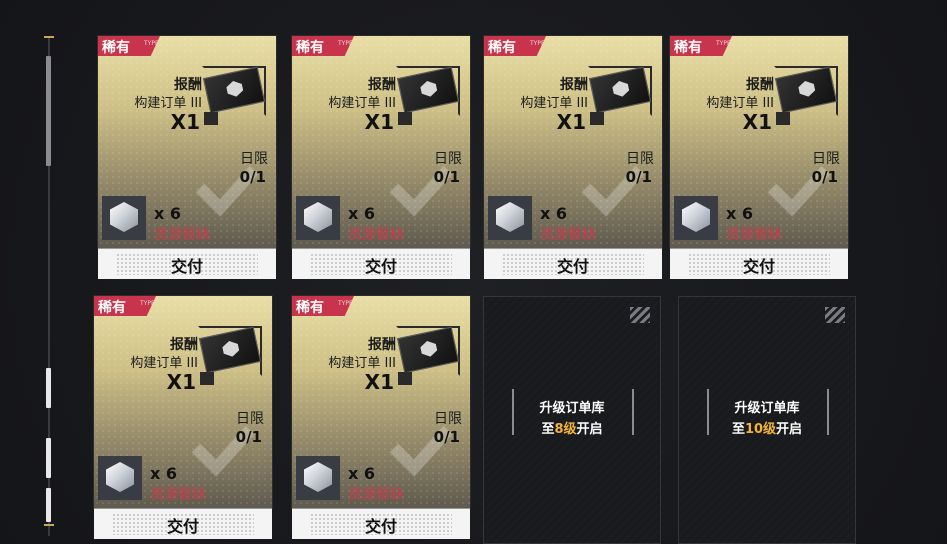 This screenshot has width=947, height=544. Describe the element at coordinates (49, 525) in the screenshot. I see `rail-bottom-tick` at that location.